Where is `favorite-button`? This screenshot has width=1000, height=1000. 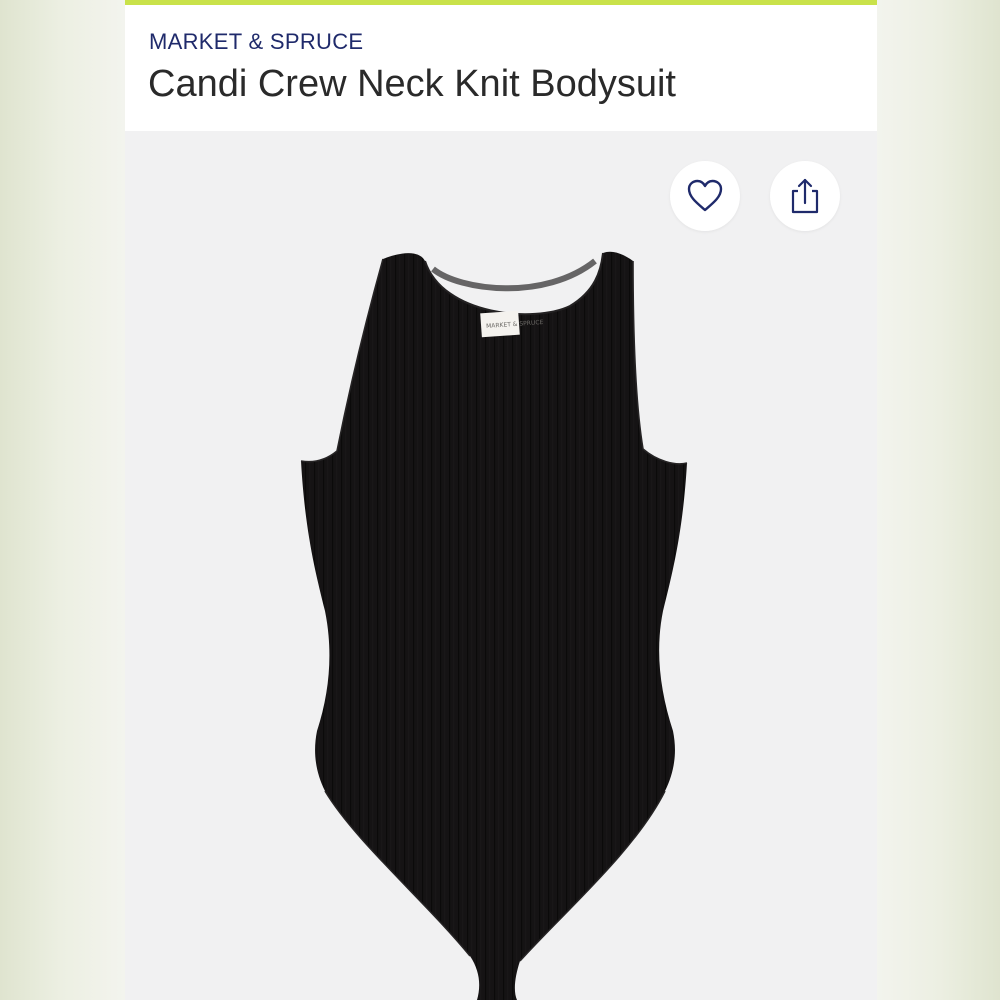 favorite-button is located at coordinates (705, 196).